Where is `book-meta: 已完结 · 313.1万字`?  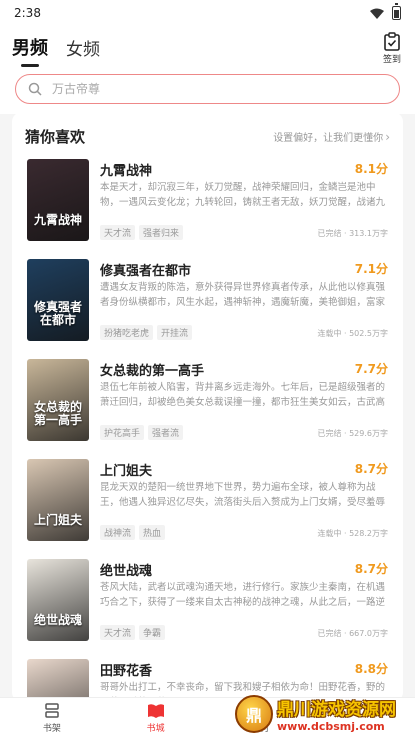
book-meta: 已完结 · 313.1万字 is located at coordinates (352, 233).